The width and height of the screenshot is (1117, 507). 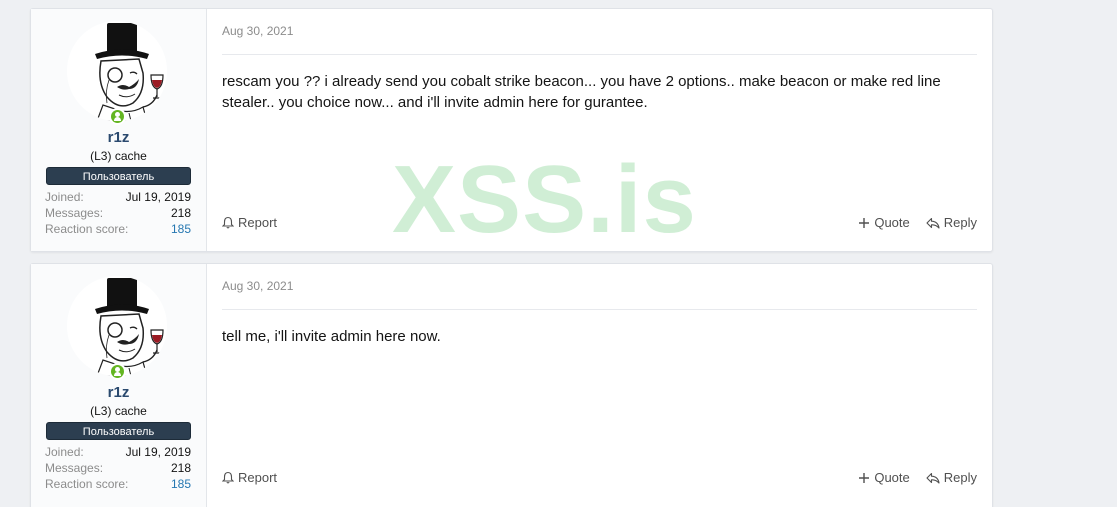 I want to click on post-body: tell me, i'll invite admin here now., so click(x=331, y=336).